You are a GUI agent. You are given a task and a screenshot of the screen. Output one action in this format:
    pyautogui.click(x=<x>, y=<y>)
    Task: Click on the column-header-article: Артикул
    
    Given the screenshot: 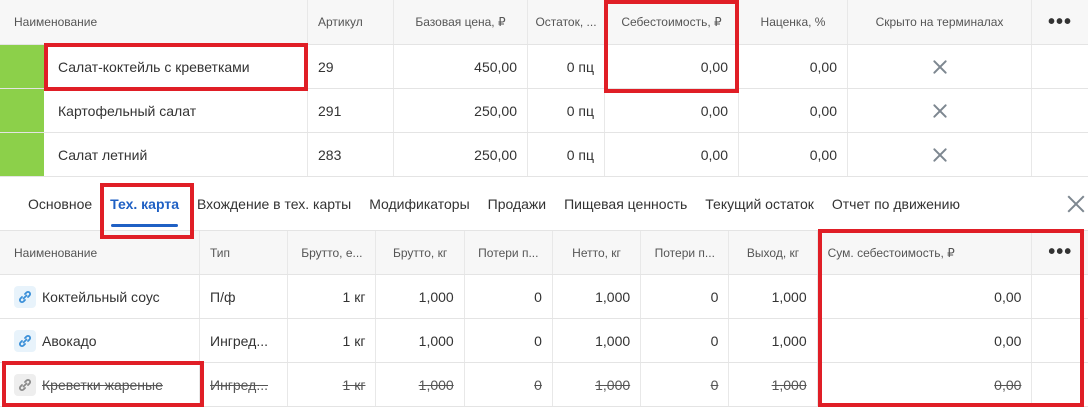 What is the action you would take?
    pyautogui.click(x=351, y=22)
    